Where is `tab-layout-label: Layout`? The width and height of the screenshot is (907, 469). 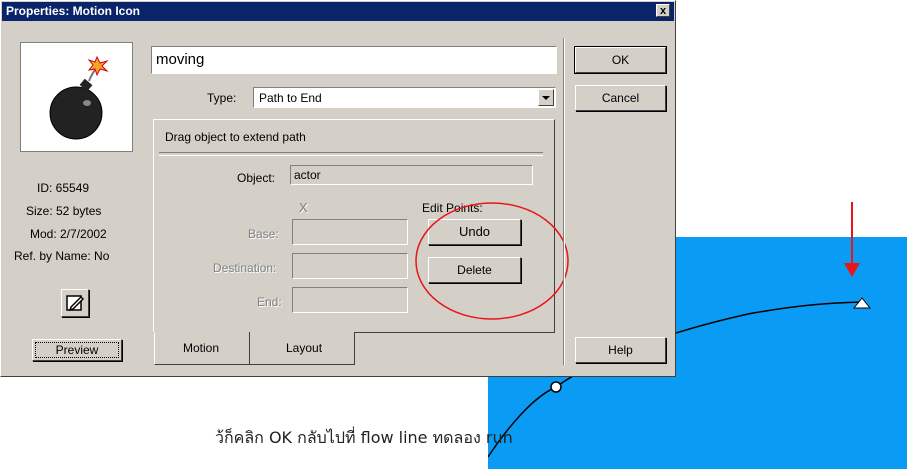 tab-layout-label: Layout is located at coordinates (304, 348).